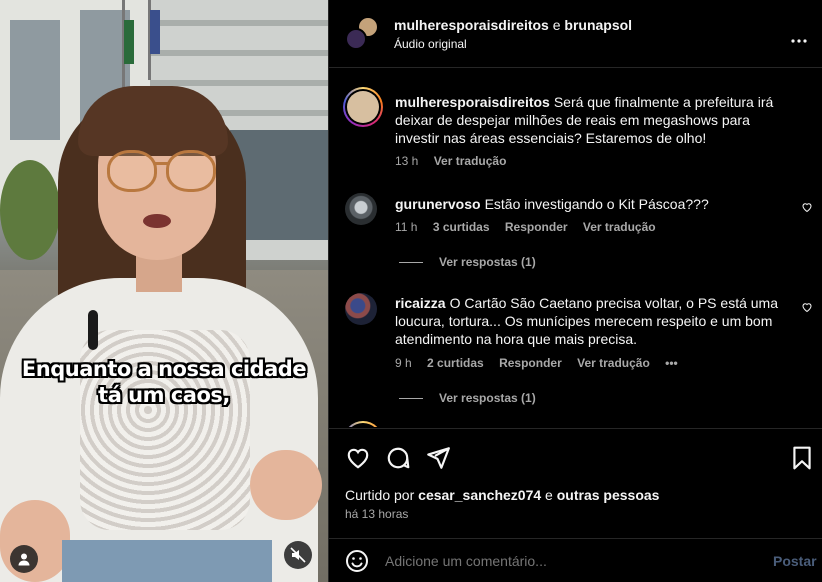  Describe the element at coordinates (376, 514) in the screenshot. I see `post-timestamp: há 13 horas` at that location.